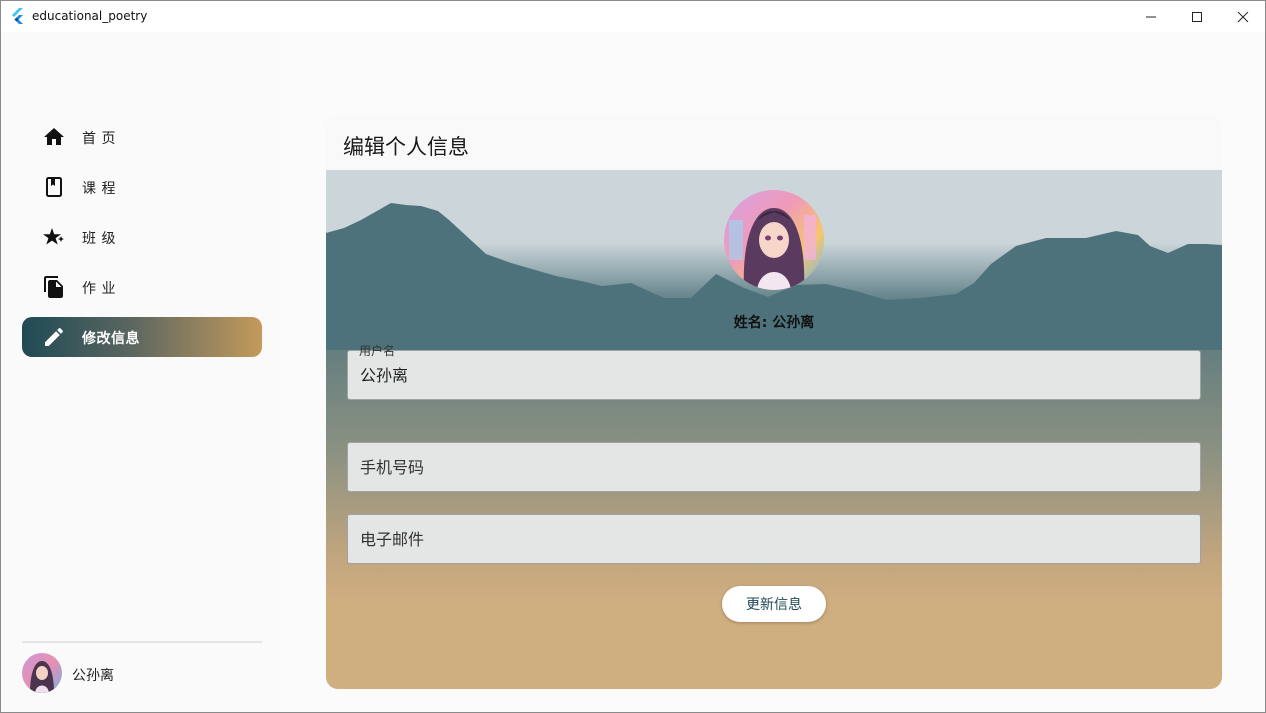  What do you see at coordinates (53, 287) in the screenshot?
I see `copy-icon` at bounding box center [53, 287].